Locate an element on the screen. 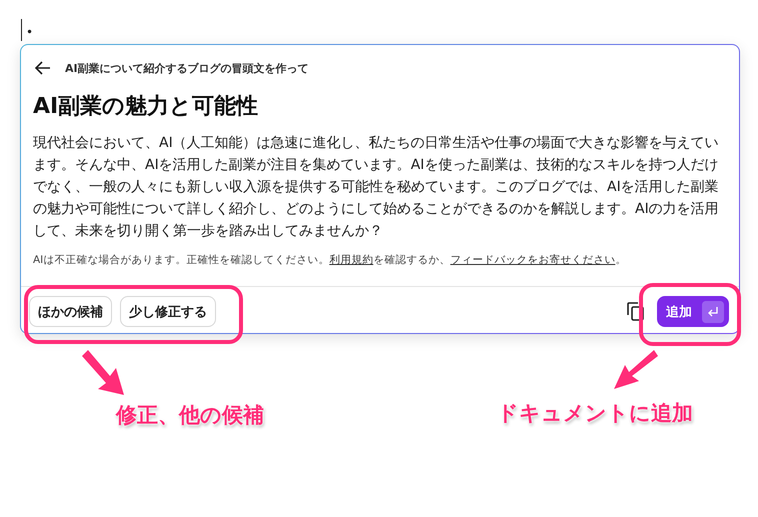  action-button: 少し修正する is located at coordinates (168, 311).